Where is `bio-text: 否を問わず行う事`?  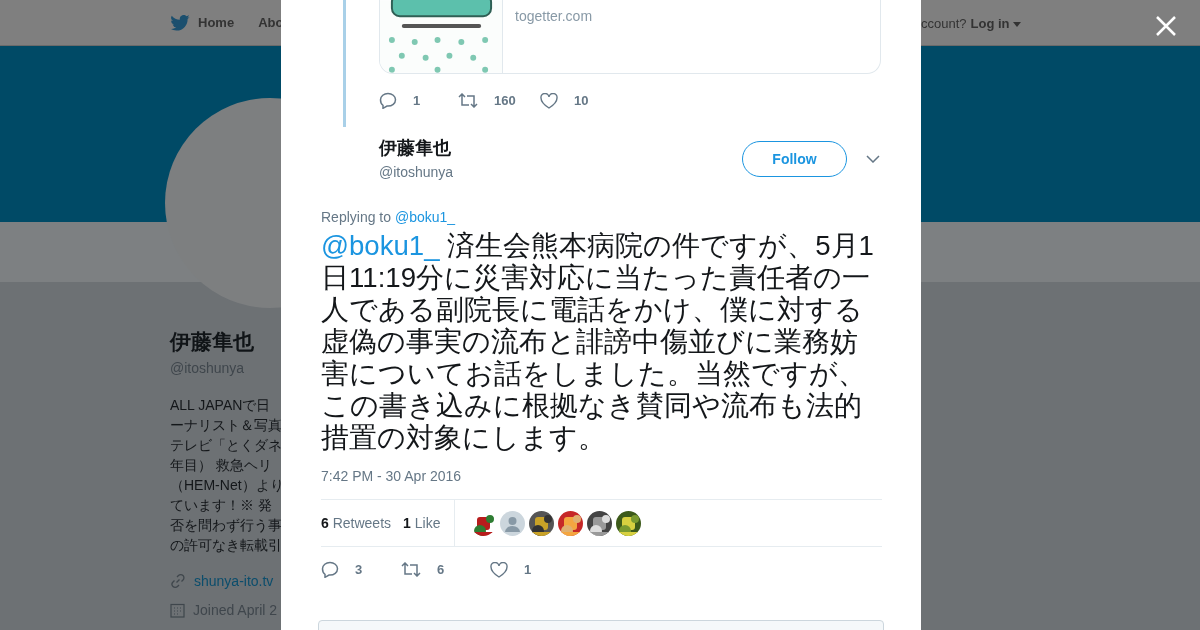 bio-text: 否を問わず行う事 is located at coordinates (226, 525).